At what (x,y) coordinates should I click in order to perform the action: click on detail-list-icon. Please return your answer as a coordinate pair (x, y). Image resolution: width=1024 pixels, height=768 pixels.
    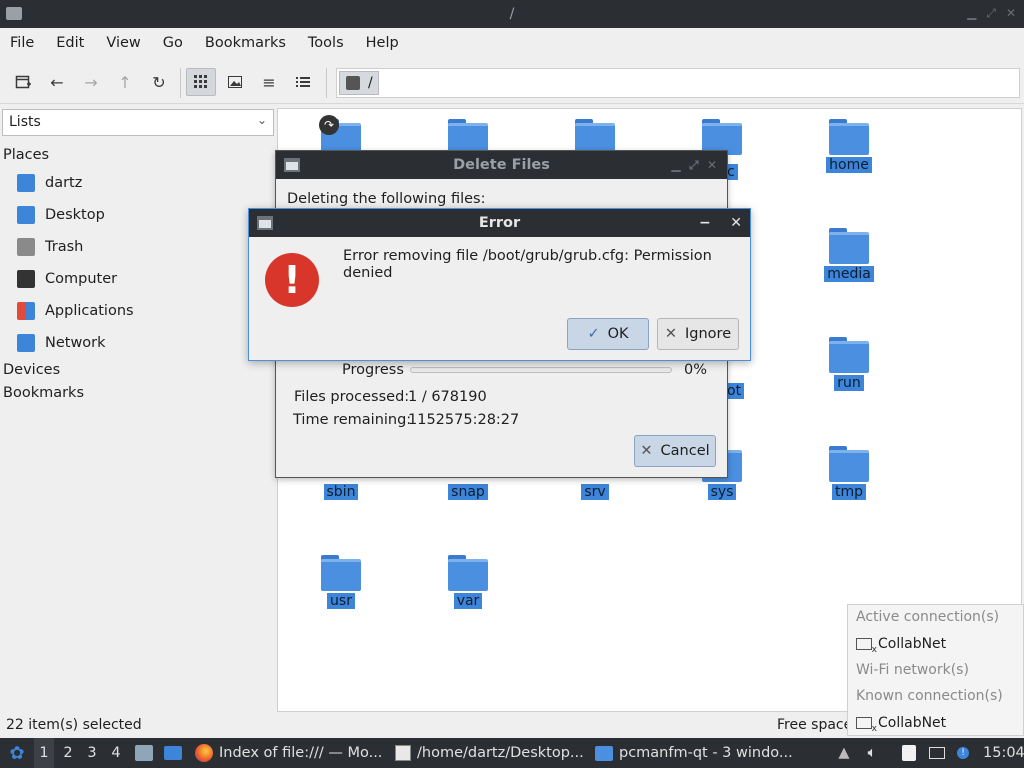
    Looking at the image, I should click on (303, 82).